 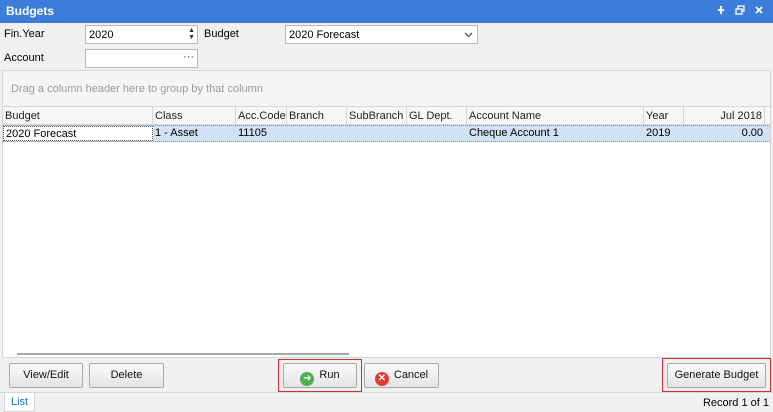 I want to click on status-bar: List Record 1 of 1, so click(x=386, y=402).